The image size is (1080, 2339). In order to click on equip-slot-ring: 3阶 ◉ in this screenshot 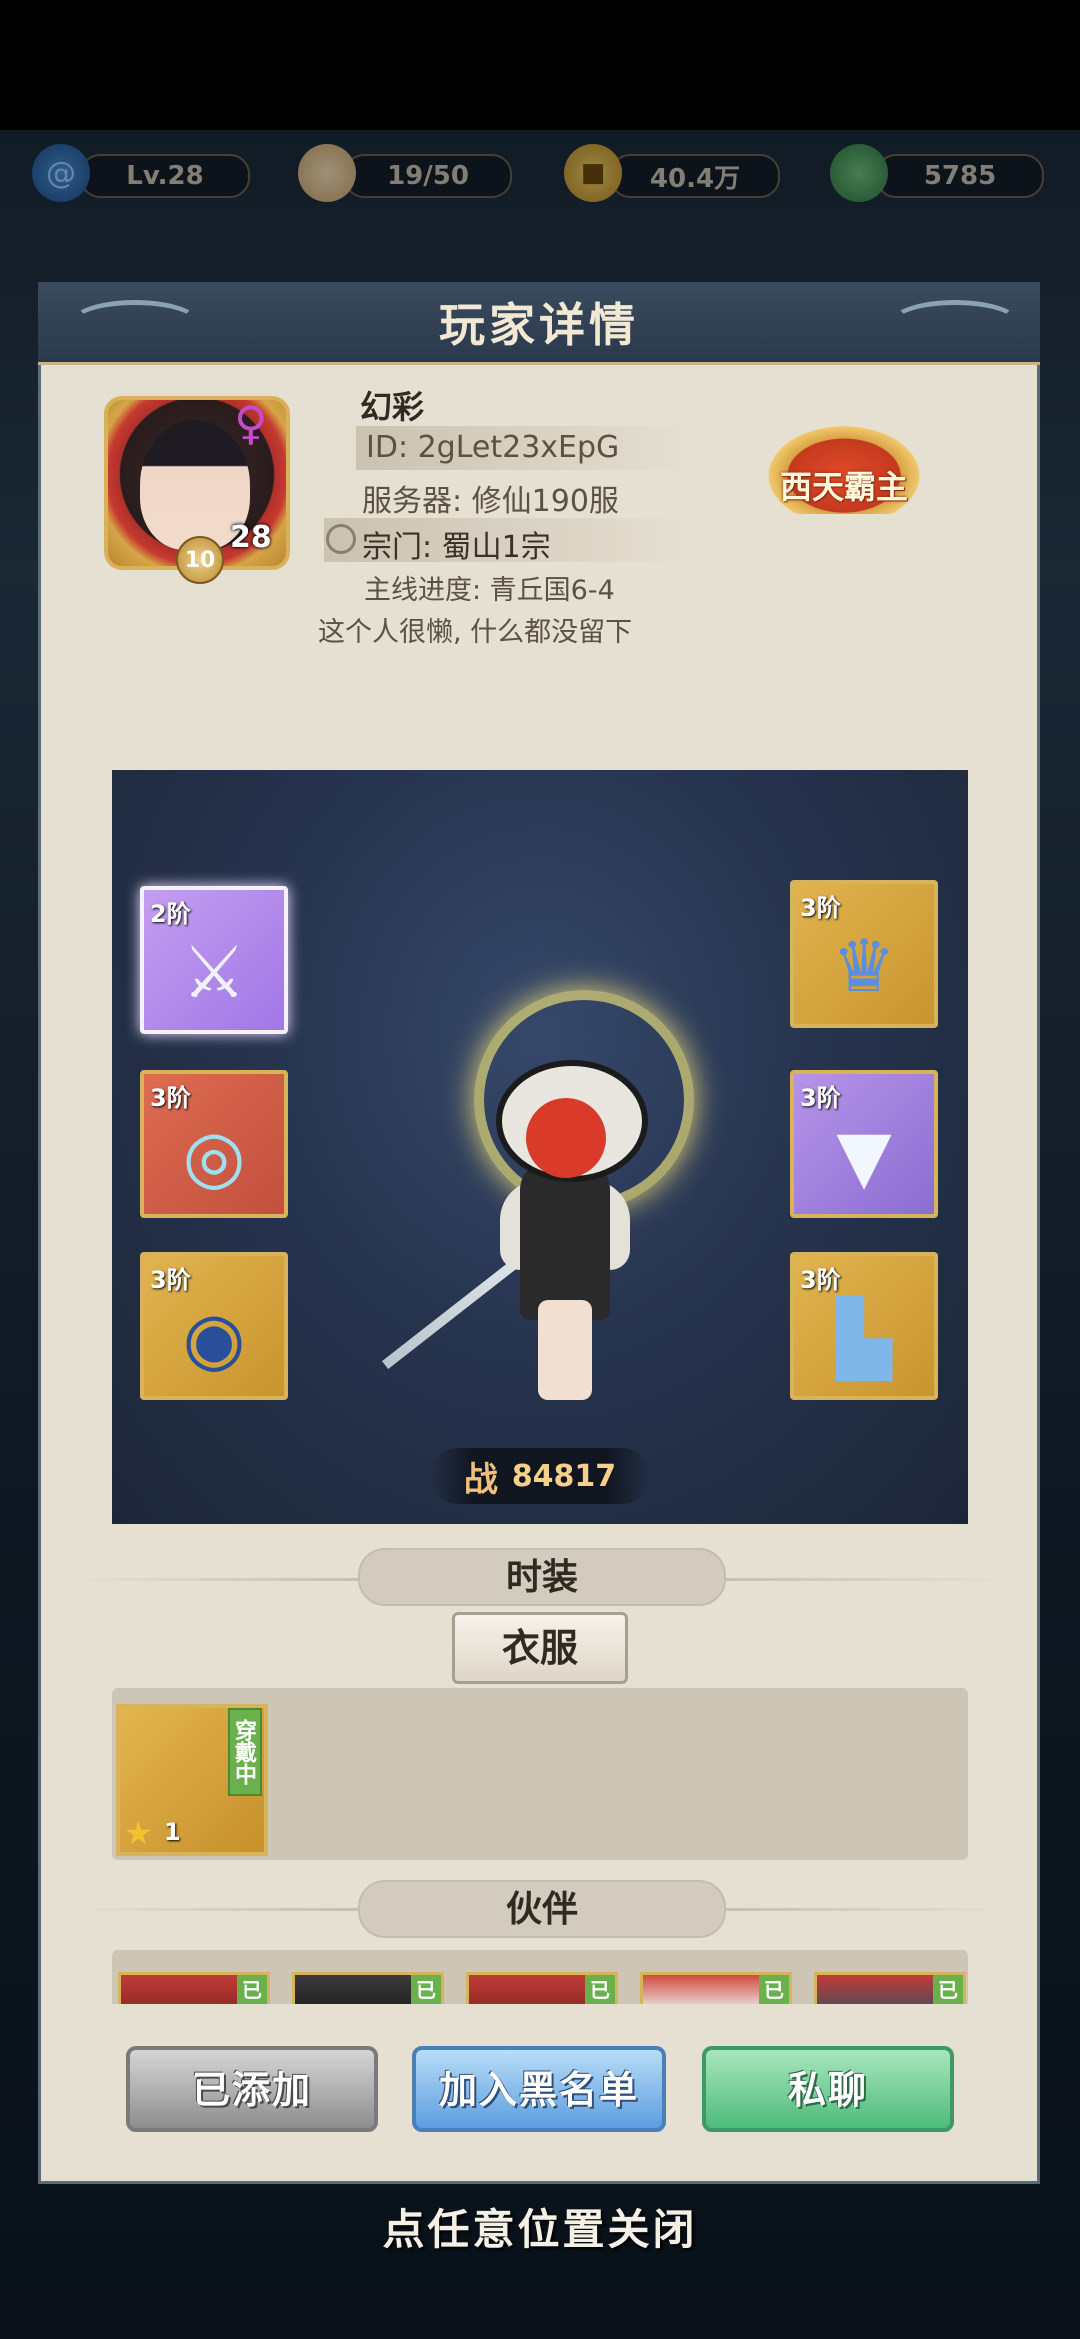, I will do `click(214, 1326)`.